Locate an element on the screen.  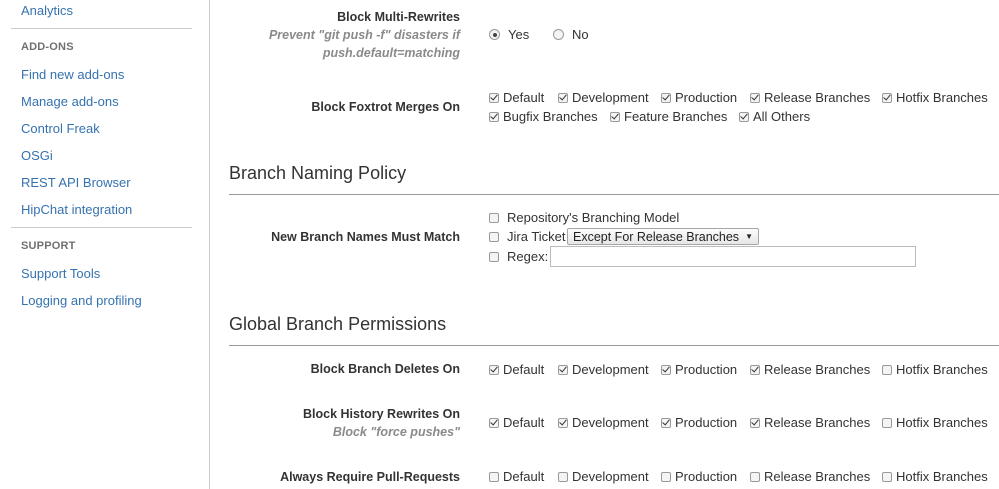
foxtrot-hotfix-checkbox: Hotfix Branches is located at coordinates (935, 97).